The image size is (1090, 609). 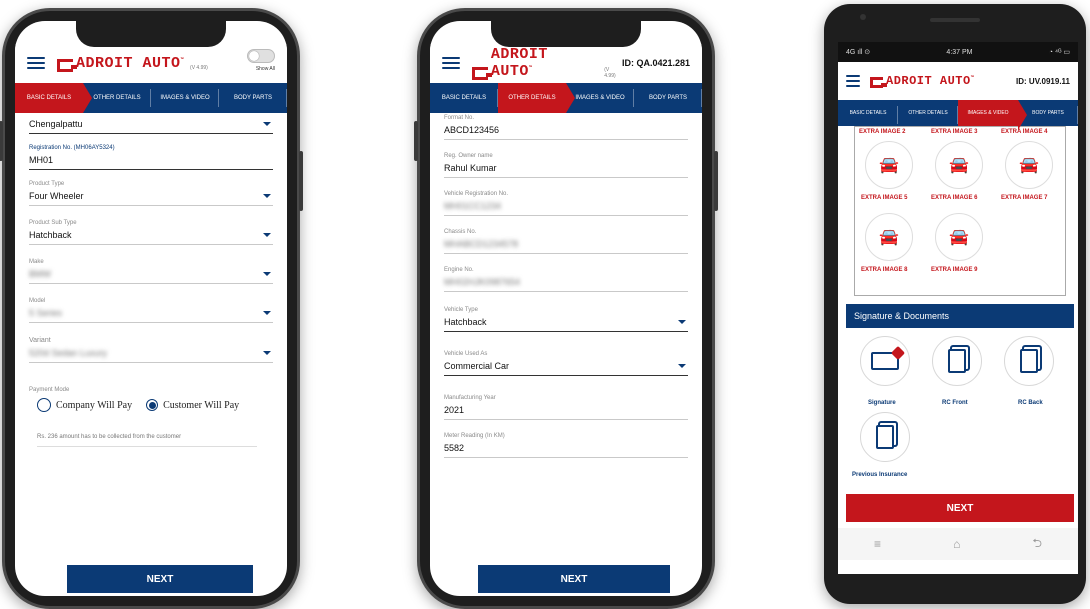 What do you see at coordinates (566, 363) in the screenshot?
I see `vehicle-used-as-select: Vehicle Used As Commercial Car` at bounding box center [566, 363].